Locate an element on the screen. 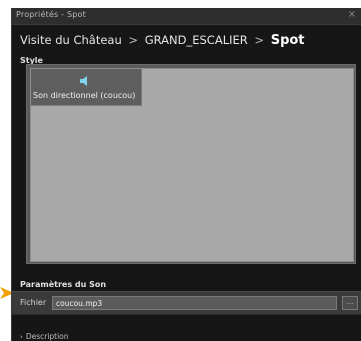 This screenshot has width=361, height=341. file-label: Fichier is located at coordinates (33, 302).